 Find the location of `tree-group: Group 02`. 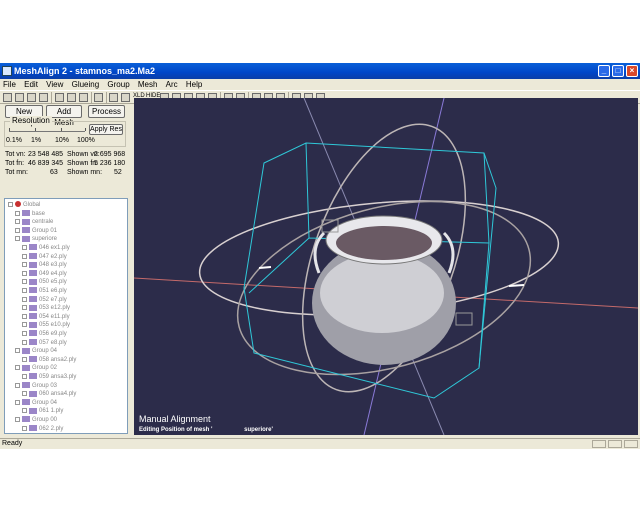

tree-group: Group 02 is located at coordinates (36, 368).